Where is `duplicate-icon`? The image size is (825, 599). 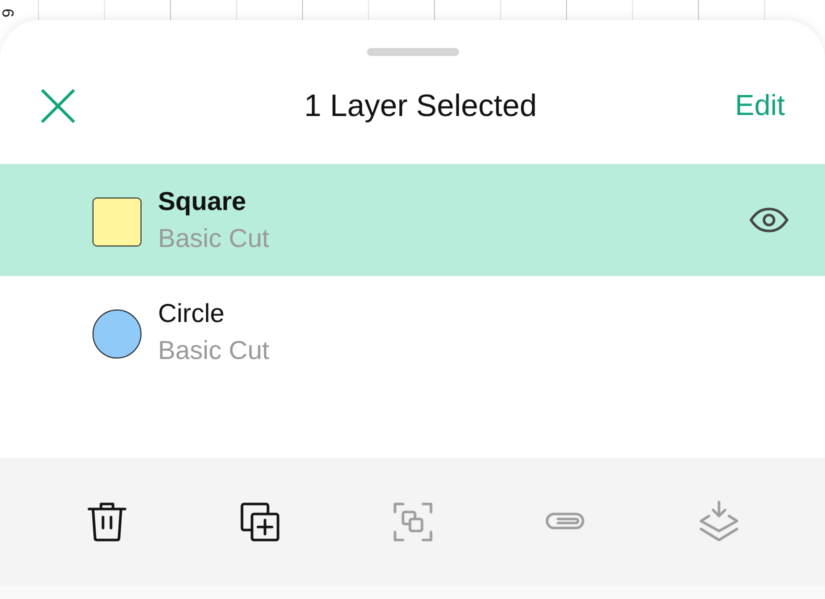 duplicate-icon is located at coordinates (260, 522).